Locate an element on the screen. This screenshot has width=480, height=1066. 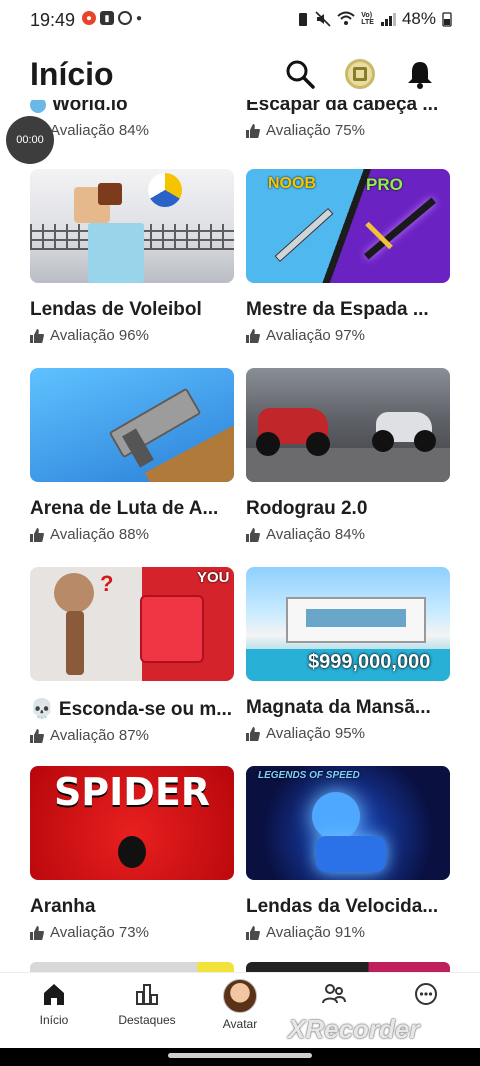
system-home-bar is located at coordinates (240, 1057).